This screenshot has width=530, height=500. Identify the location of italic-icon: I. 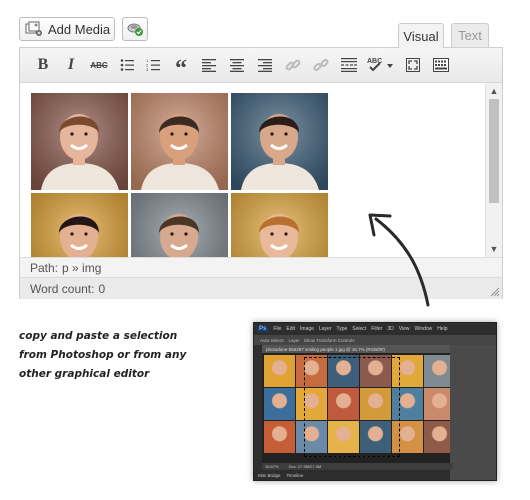
(71, 65).